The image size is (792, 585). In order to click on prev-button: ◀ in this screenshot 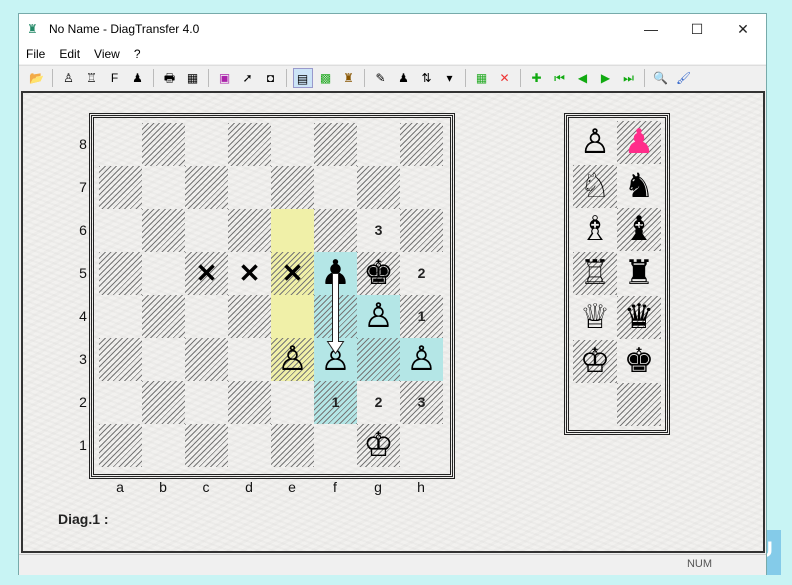, I will do `click(583, 78)`.